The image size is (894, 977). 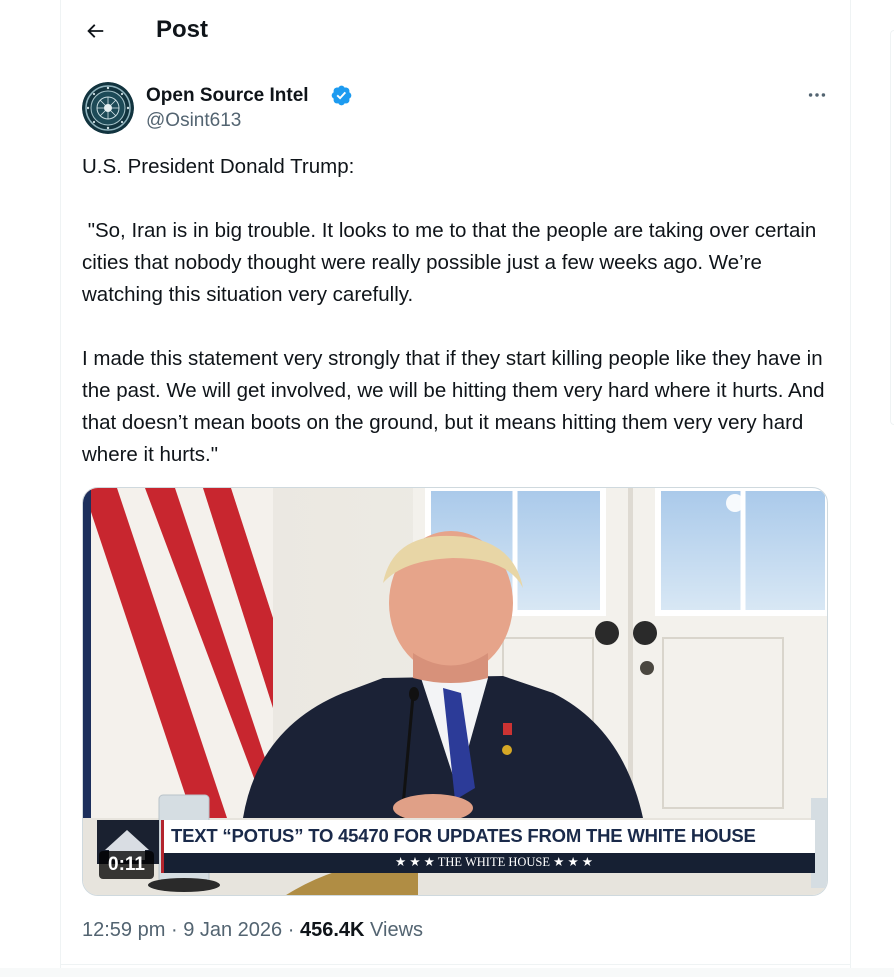 I want to click on post-meta: 12:59 pm · 9 Jan 2026 · 456.4K Views, so click(x=252, y=930).